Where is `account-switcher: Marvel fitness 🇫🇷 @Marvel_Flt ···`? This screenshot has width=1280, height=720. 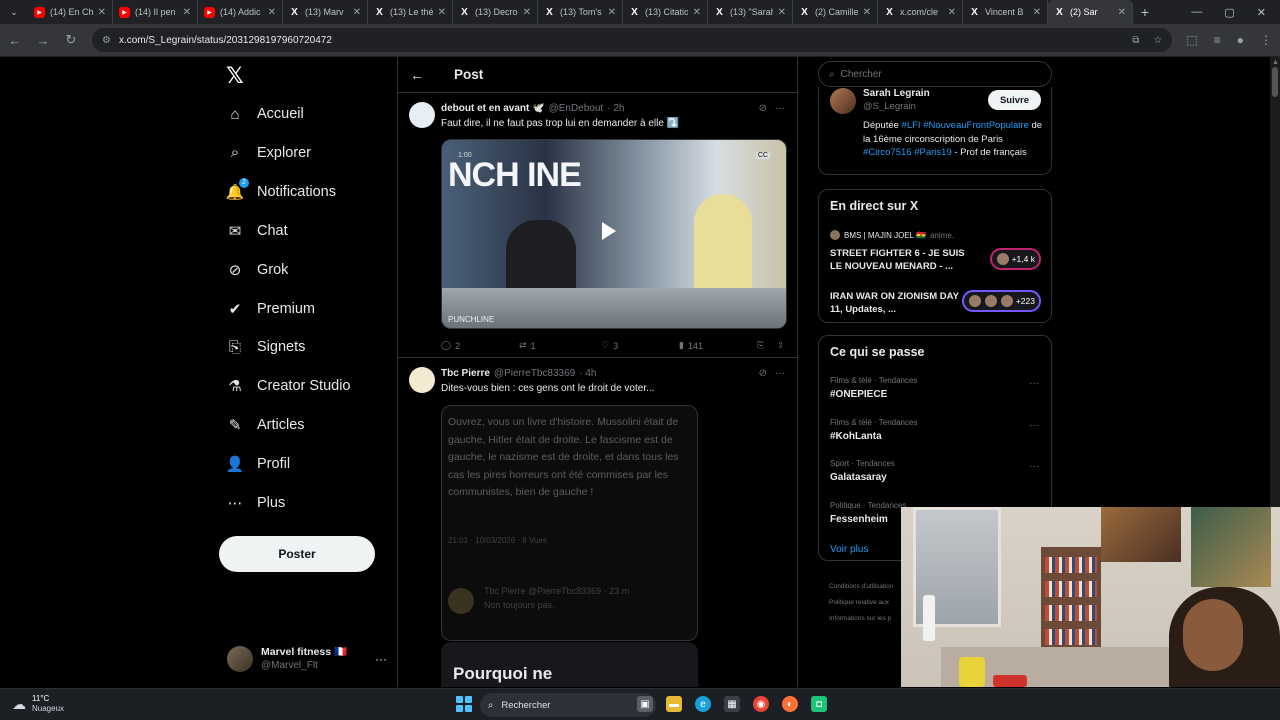
account-switcher: Marvel fitness 🇫🇷 @Marvel_Flt ··· is located at coordinates (307, 659).